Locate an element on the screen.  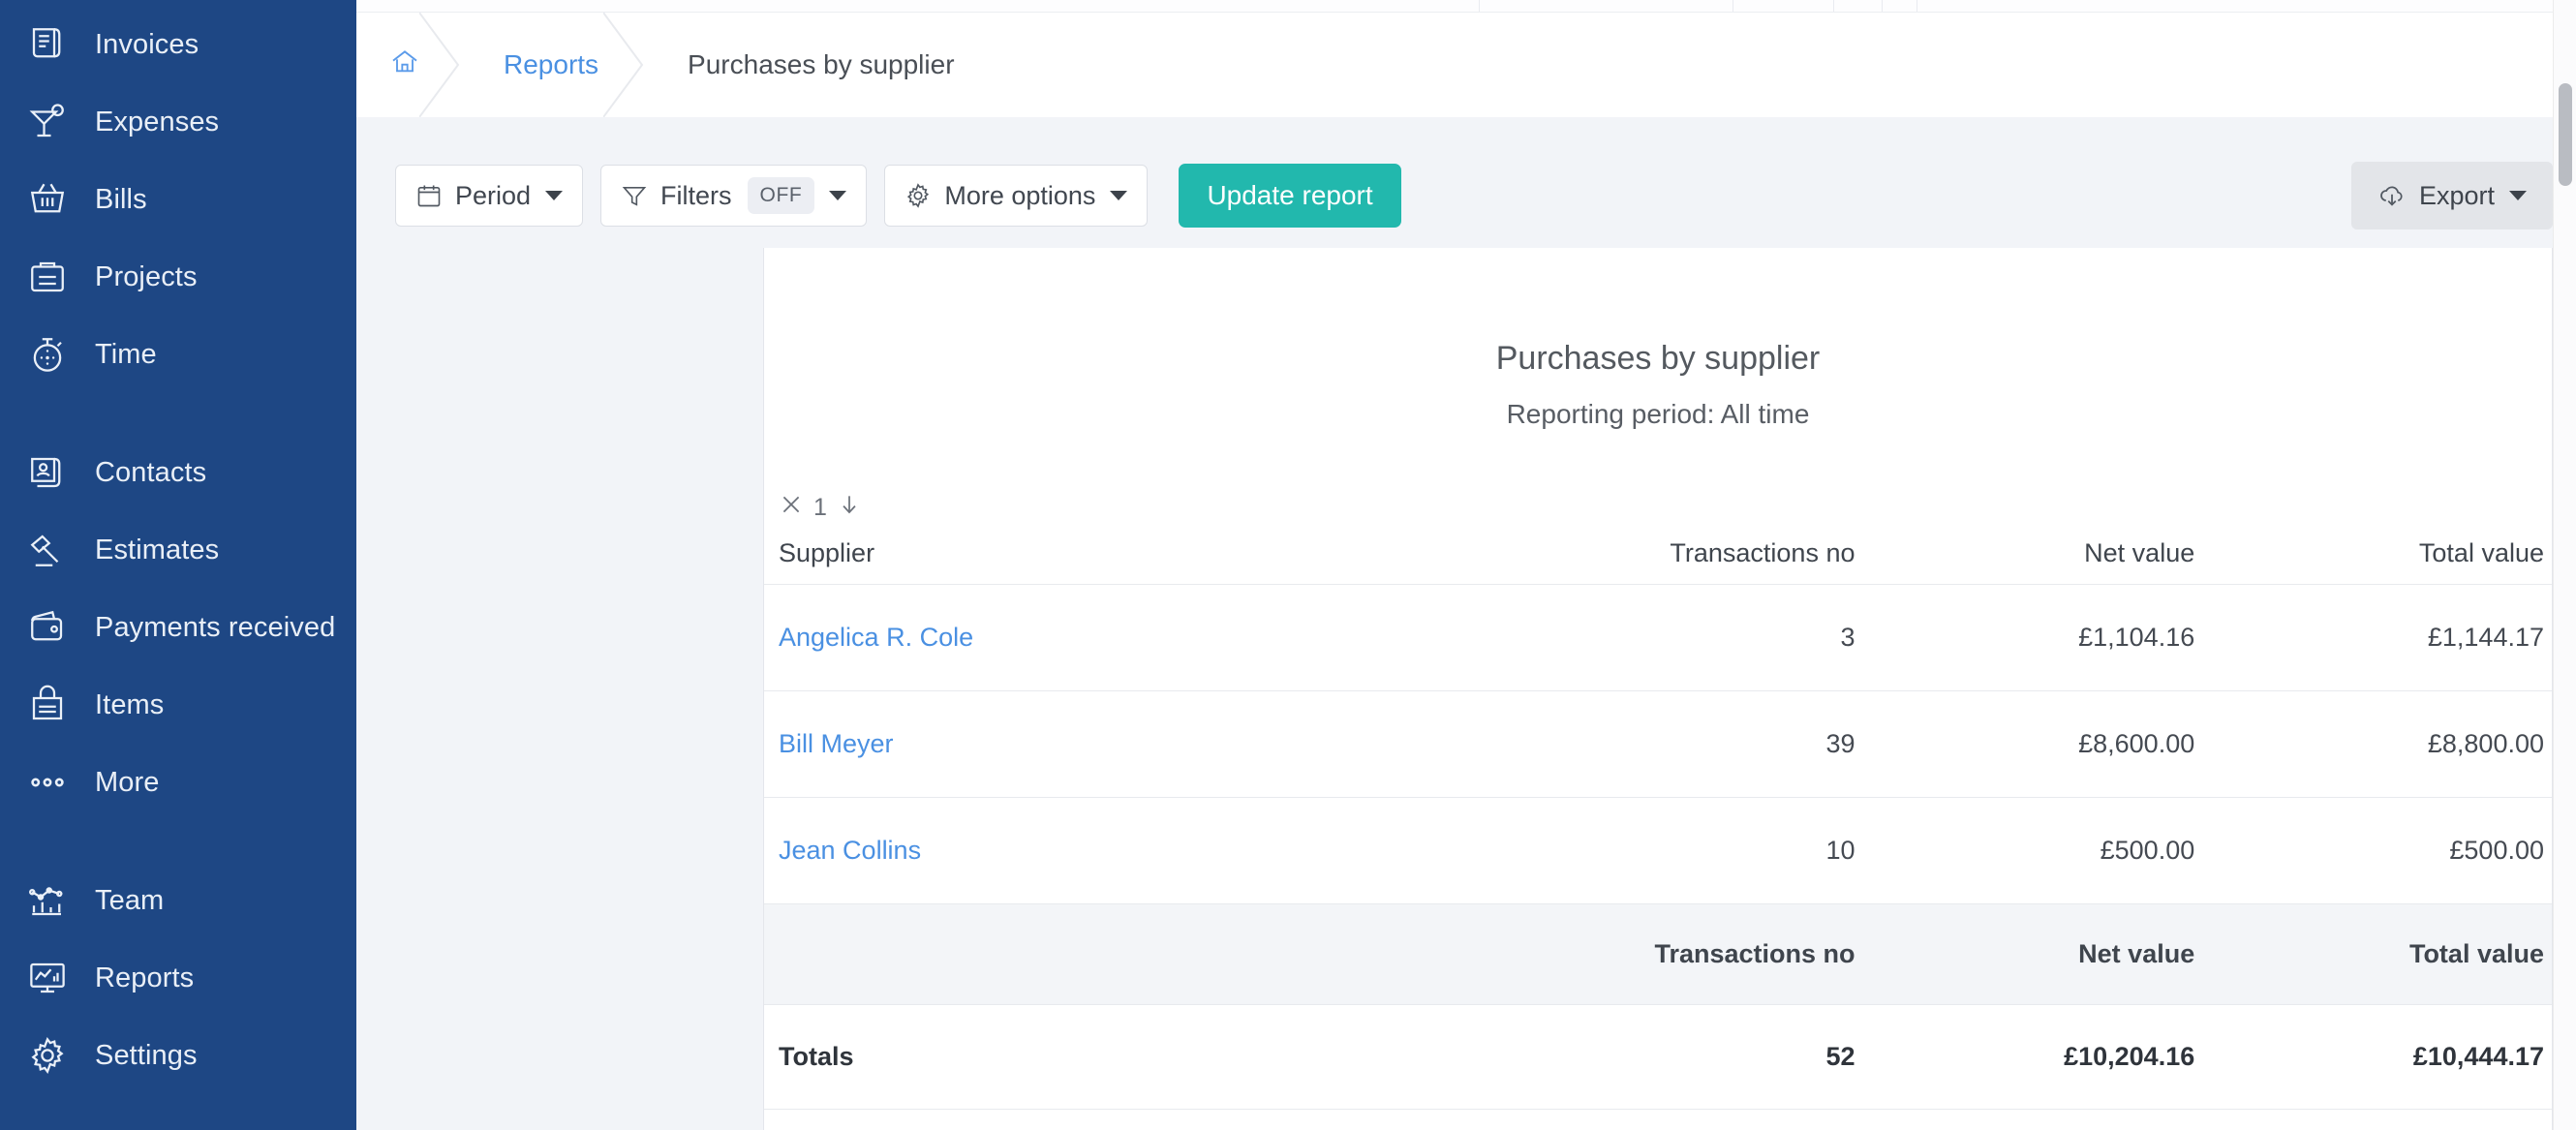
sidebar-item-expenses: Expenses is located at coordinates (178, 122).